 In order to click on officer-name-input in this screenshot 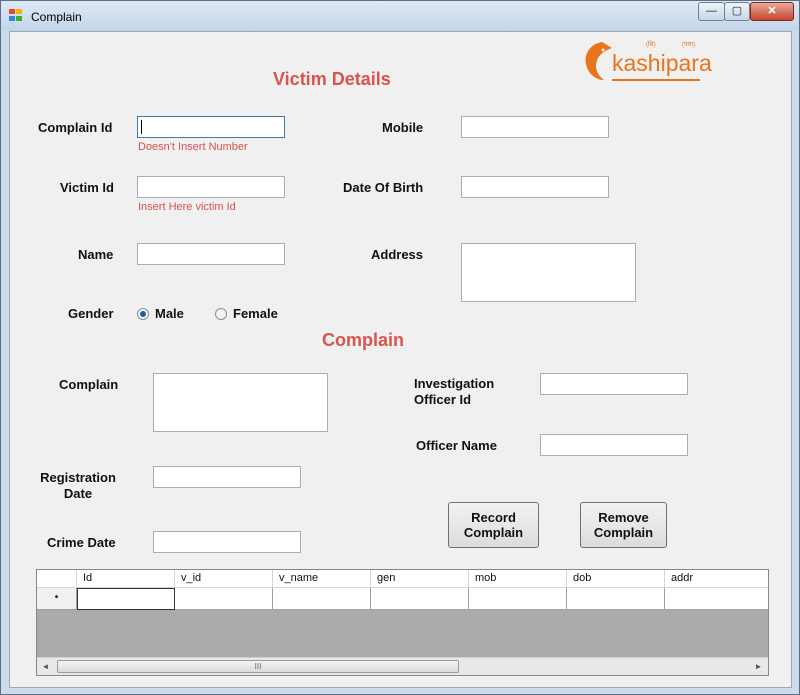, I will do `click(614, 445)`.